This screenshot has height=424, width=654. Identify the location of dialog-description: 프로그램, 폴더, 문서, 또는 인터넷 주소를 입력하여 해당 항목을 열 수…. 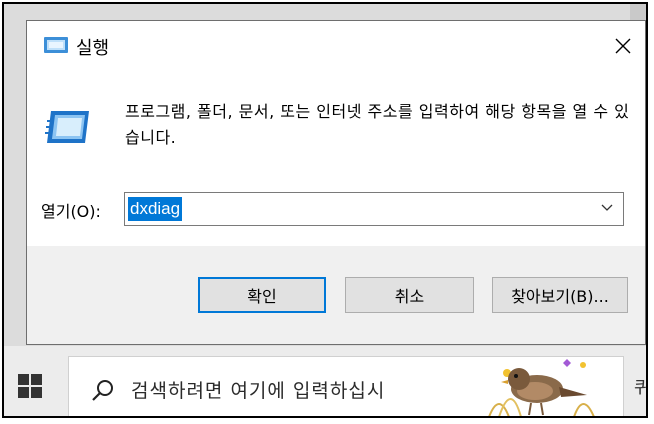
(377, 124).